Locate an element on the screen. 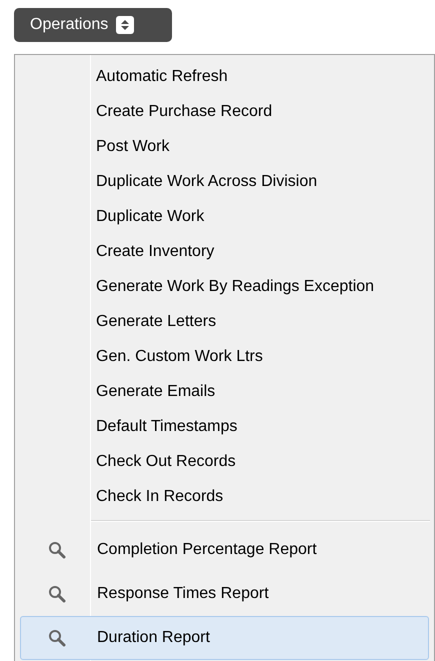 The image size is (435, 661). menu-item: Gen. Custom Work Ltrs is located at coordinates (224, 356).